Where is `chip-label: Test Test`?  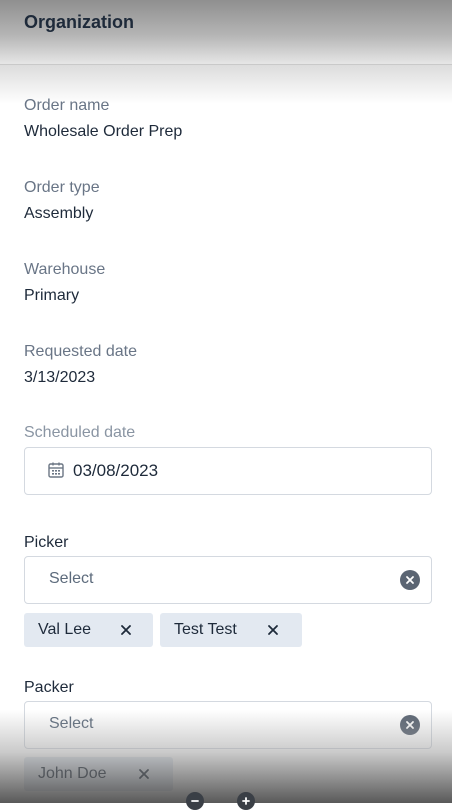 chip-label: Test Test is located at coordinates (205, 629).